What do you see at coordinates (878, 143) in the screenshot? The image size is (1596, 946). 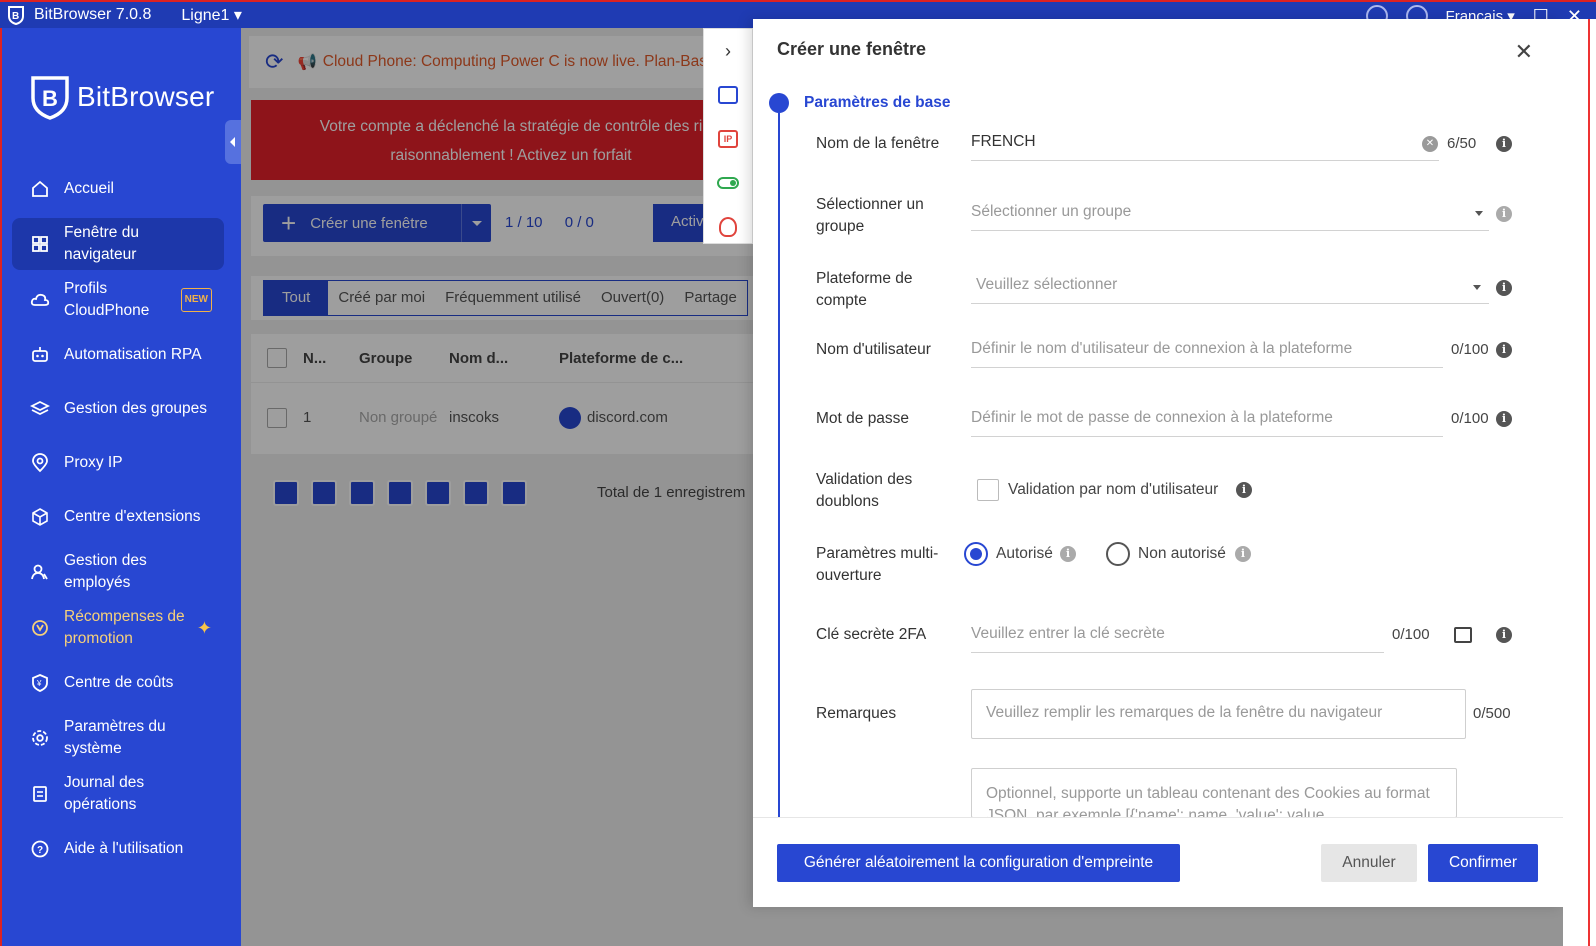 I see `window-name-label: Nom de la fenêtre` at bounding box center [878, 143].